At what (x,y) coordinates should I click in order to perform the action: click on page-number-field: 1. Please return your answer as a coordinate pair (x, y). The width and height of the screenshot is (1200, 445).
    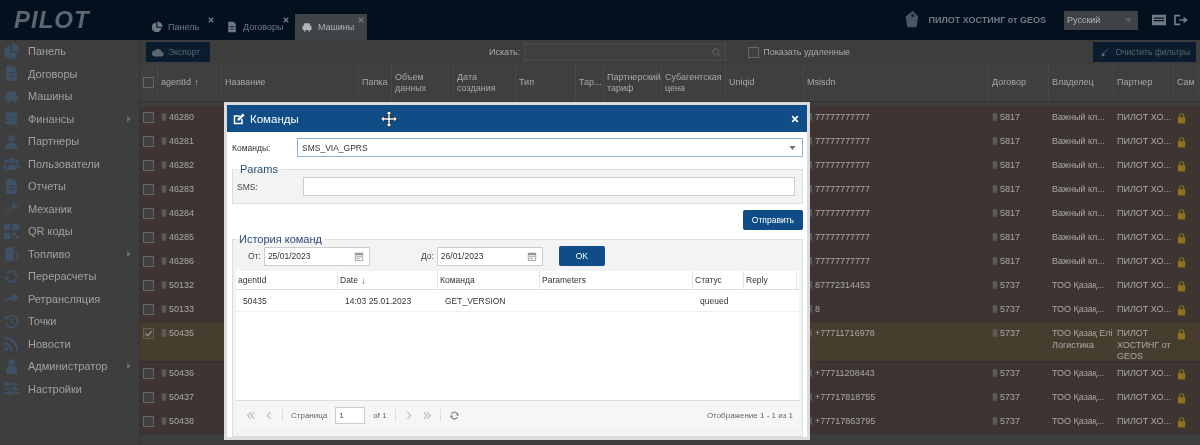
    Looking at the image, I should click on (350, 415).